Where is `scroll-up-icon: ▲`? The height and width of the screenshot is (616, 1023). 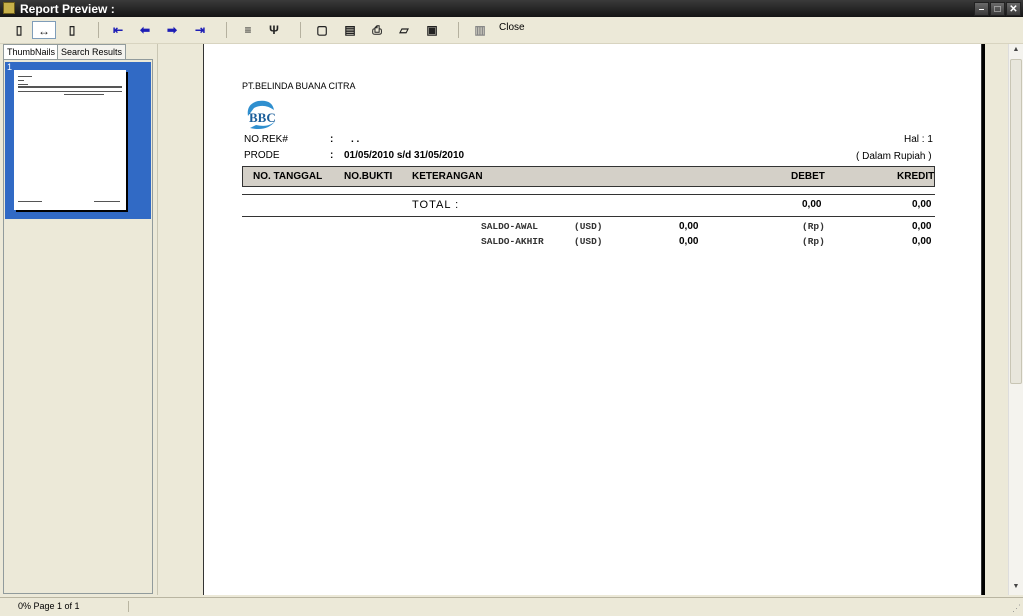
scroll-up-icon: ▲ is located at coordinates (1016, 51).